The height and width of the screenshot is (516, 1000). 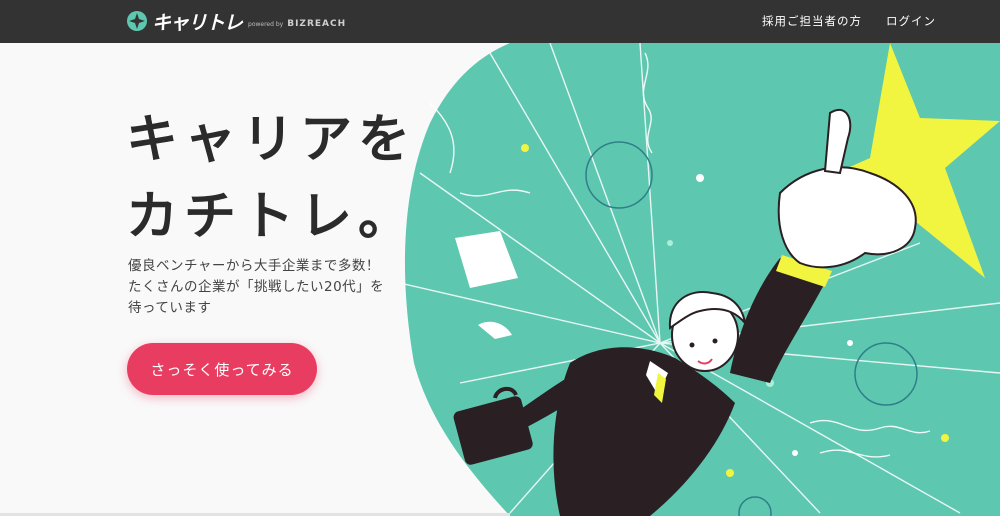 What do you see at coordinates (254, 266) in the screenshot?
I see `subtext-line-1: 優良ベンチャーから大手企業まで多数！` at bounding box center [254, 266].